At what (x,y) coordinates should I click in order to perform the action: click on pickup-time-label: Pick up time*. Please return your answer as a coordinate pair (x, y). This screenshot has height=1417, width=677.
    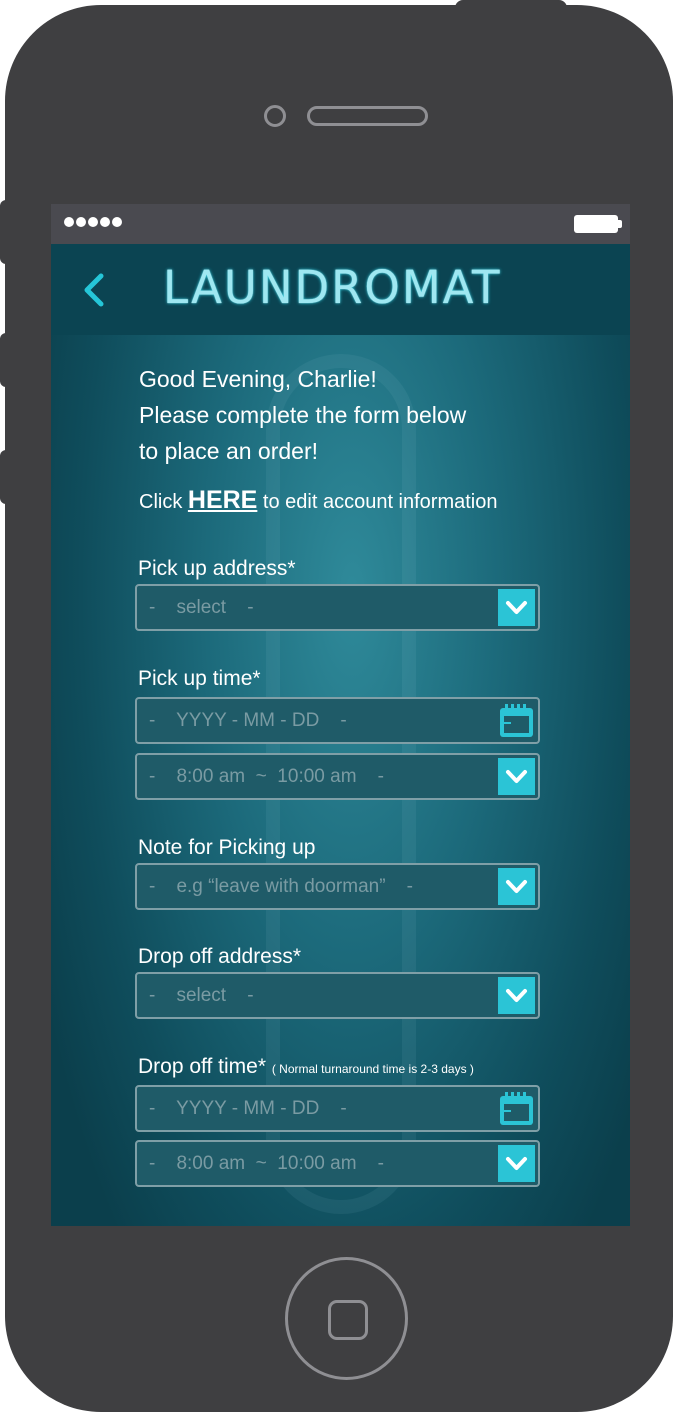
    Looking at the image, I should click on (199, 678).